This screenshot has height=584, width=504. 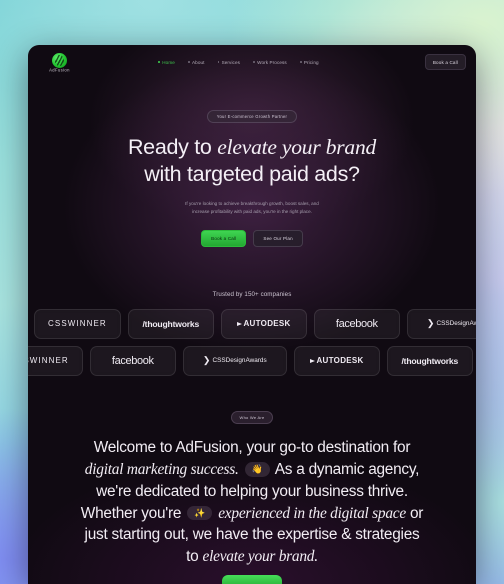 I want to click on hero-headline-text: Ready to, so click(x=172, y=147).